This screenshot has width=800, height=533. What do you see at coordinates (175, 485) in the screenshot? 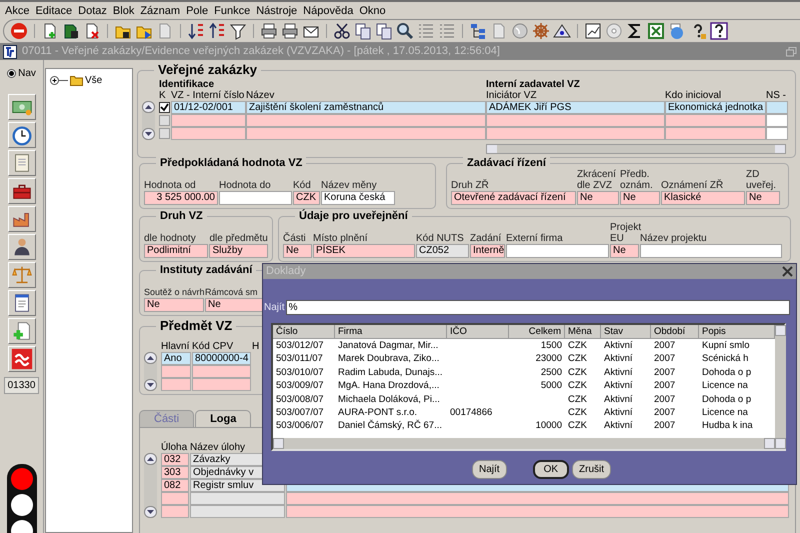
I see `input-field: 082` at bounding box center [175, 485].